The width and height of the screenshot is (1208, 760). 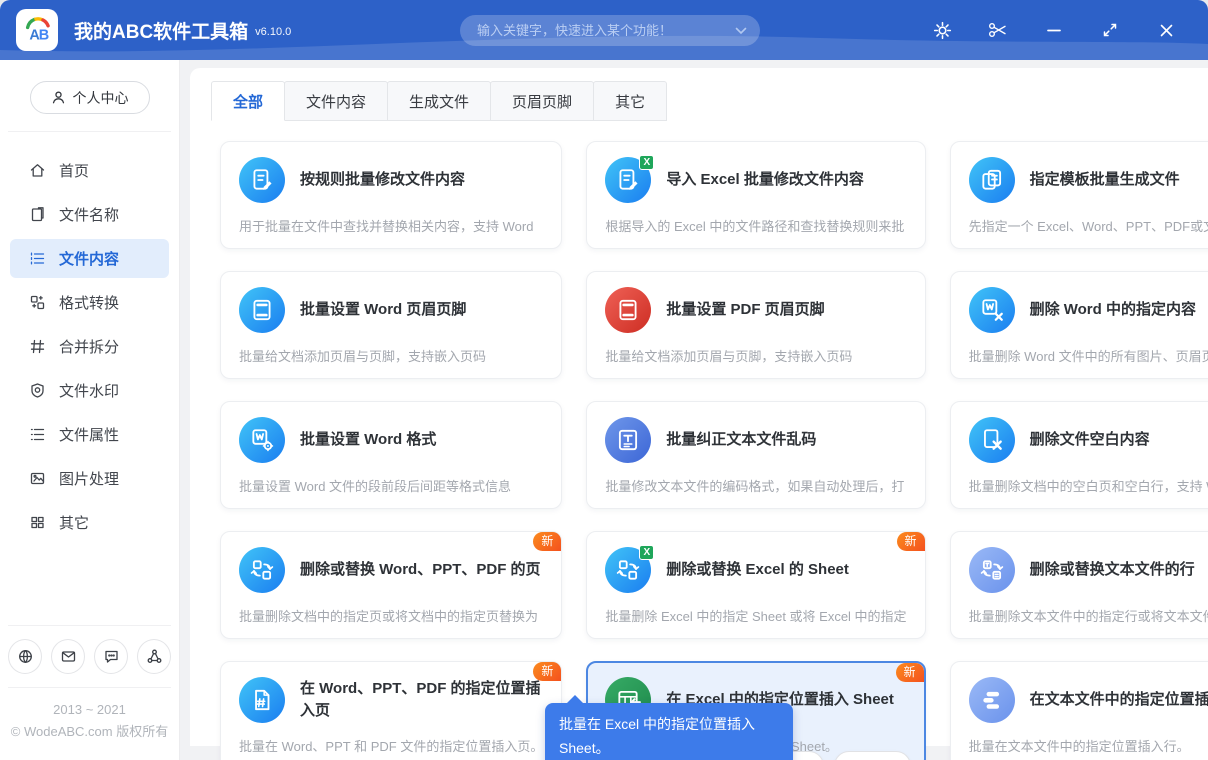 I want to click on app-logo: A B, so click(x=37, y=30).